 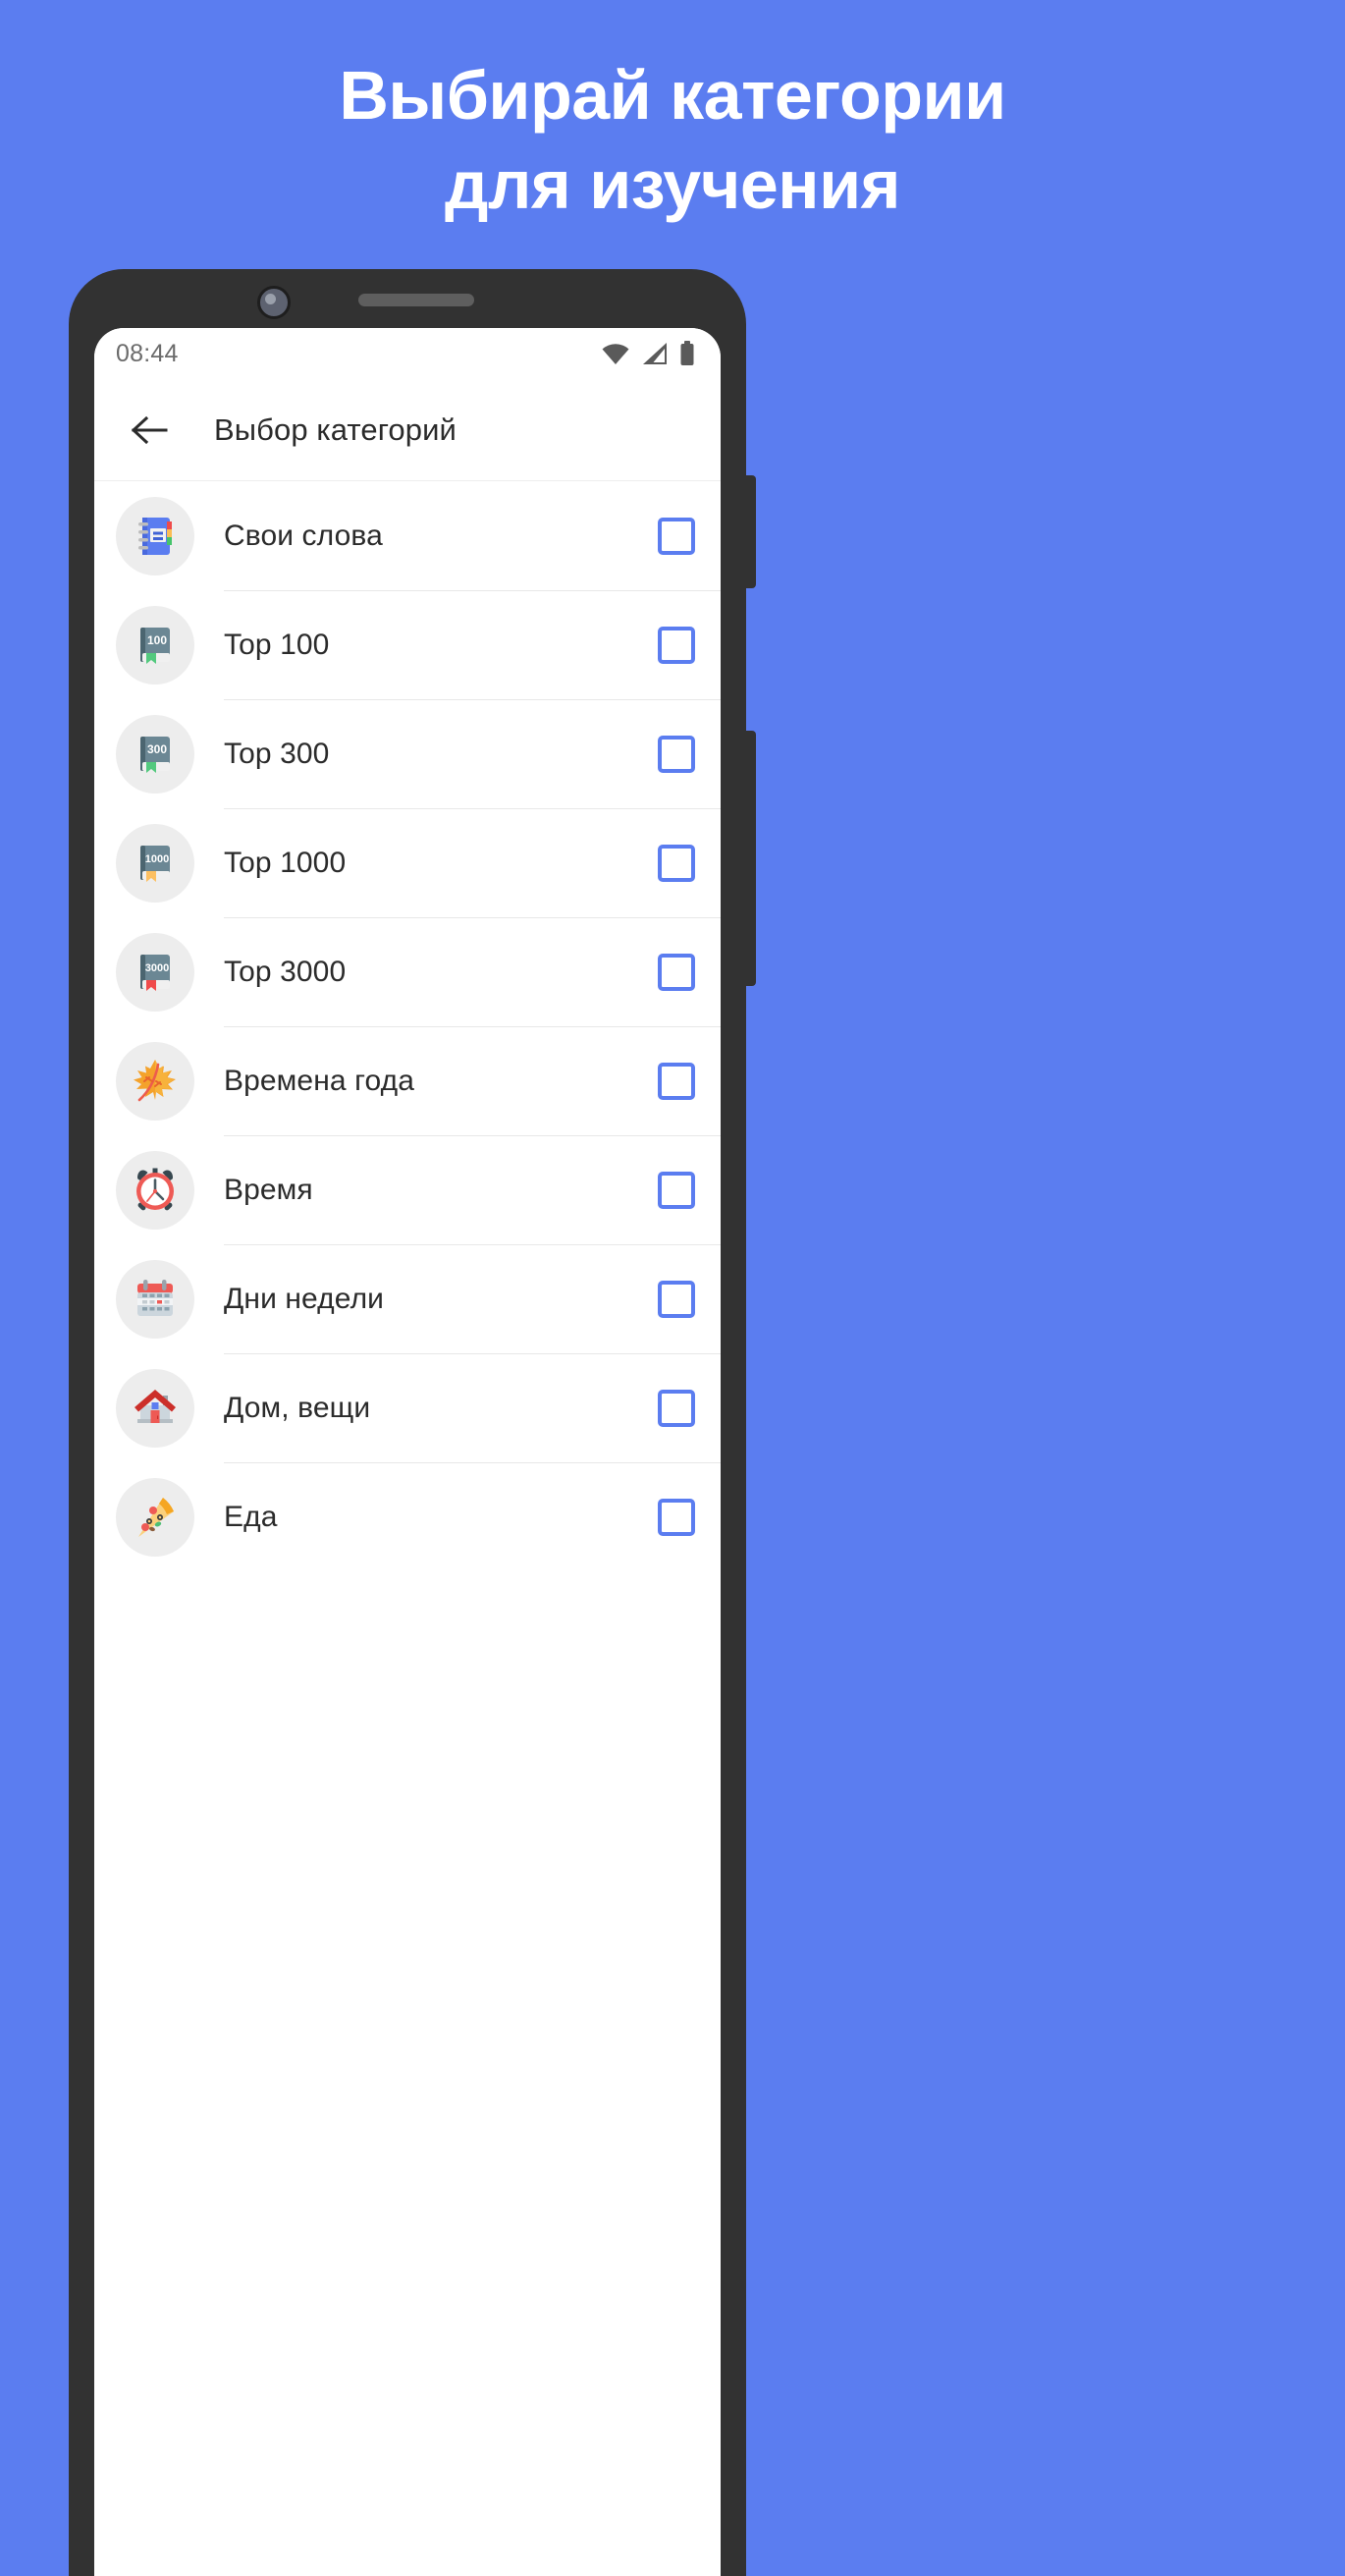 What do you see at coordinates (304, 1298) in the screenshot?
I see `category-label: Дни недели` at bounding box center [304, 1298].